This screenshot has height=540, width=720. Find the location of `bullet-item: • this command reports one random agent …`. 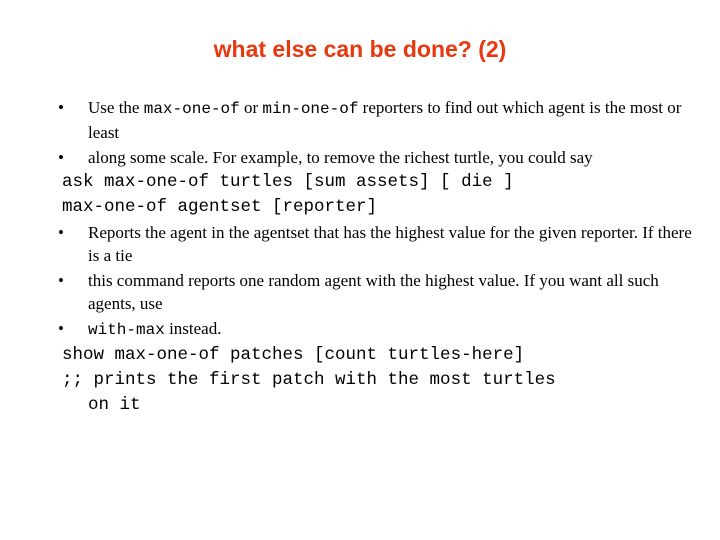

bullet-item: • this command reports one random agent … is located at coordinates (358, 292).